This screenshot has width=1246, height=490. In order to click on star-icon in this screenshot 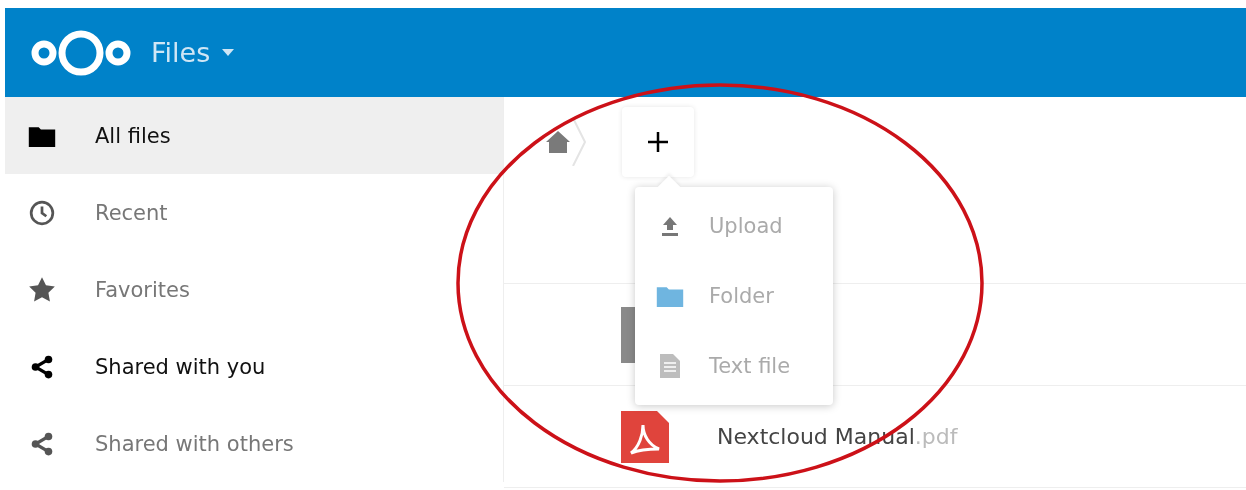, I will do `click(42, 289)`.